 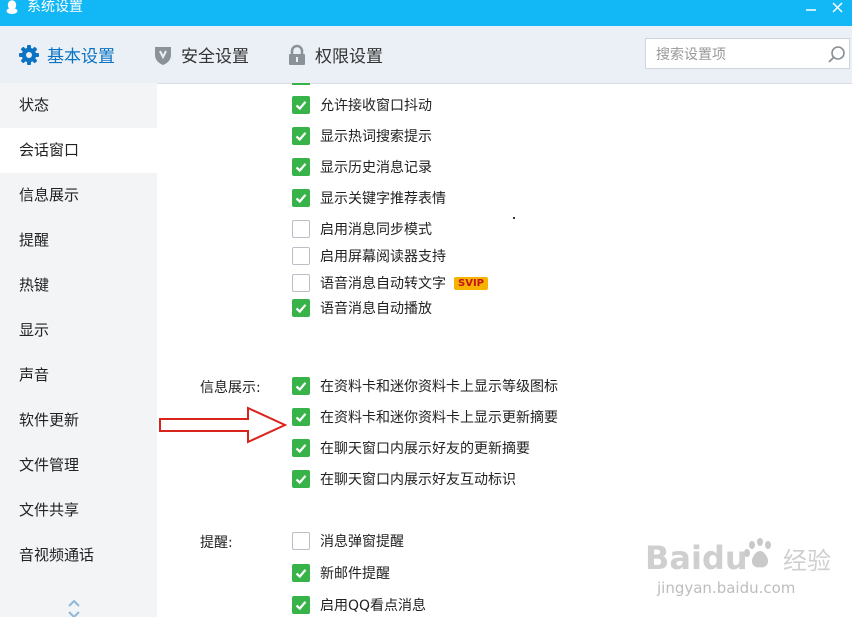 What do you see at coordinates (725, 588) in the screenshot?
I see `watermark-url: jingyan.baidu.com` at bounding box center [725, 588].